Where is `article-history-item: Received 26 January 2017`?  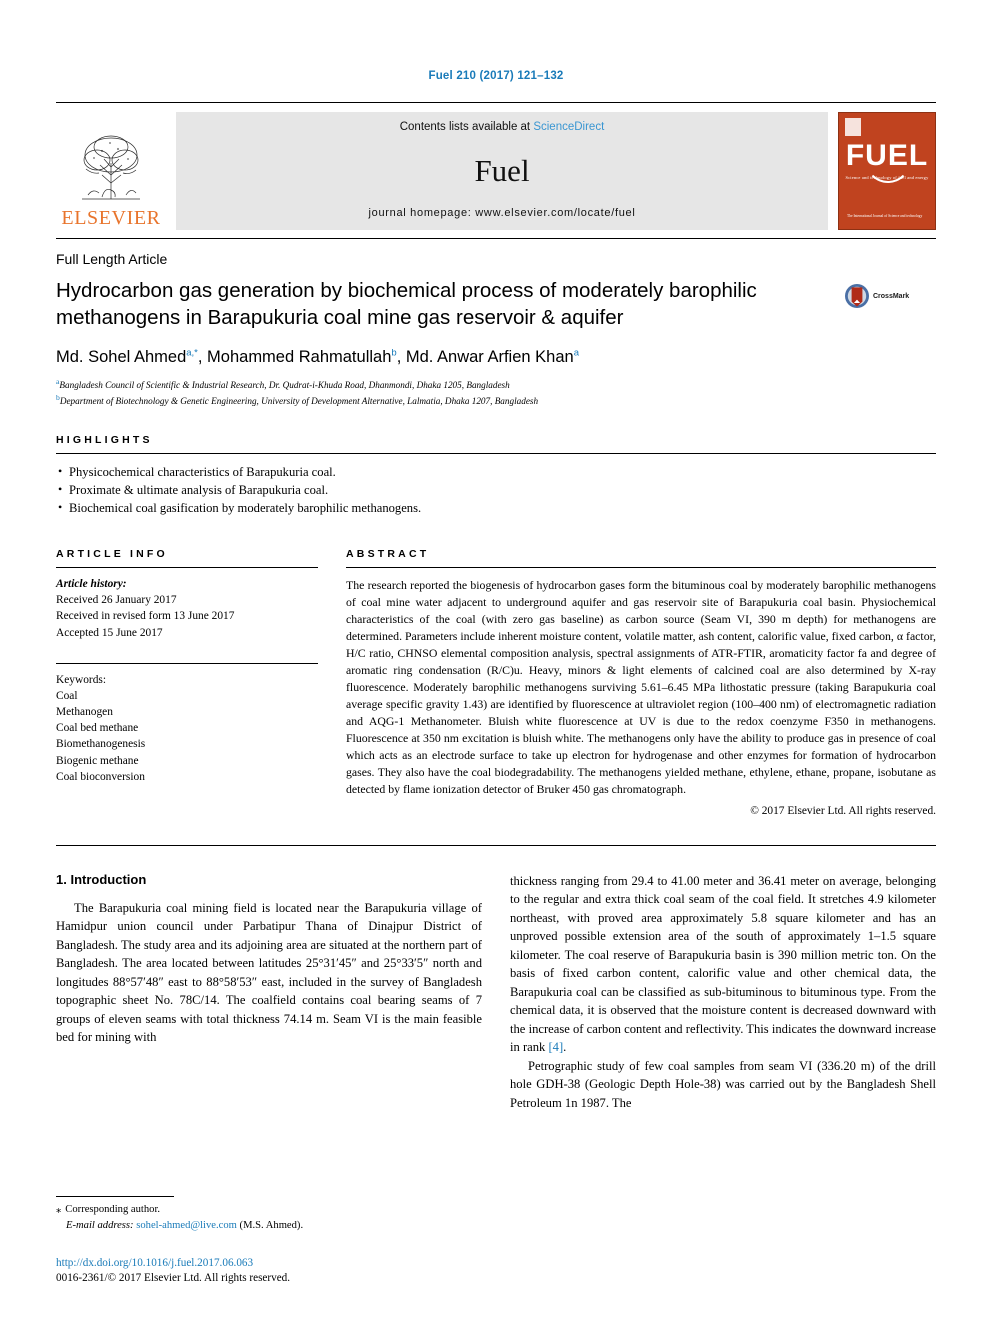 article-history-item: Received 26 January 2017 is located at coordinates (116, 600).